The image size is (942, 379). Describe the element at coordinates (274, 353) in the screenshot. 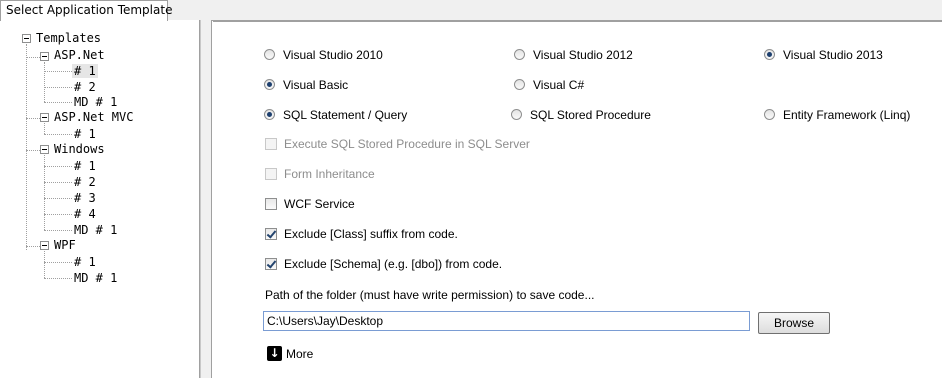

I see `down-arrow-icon: ↓` at that location.